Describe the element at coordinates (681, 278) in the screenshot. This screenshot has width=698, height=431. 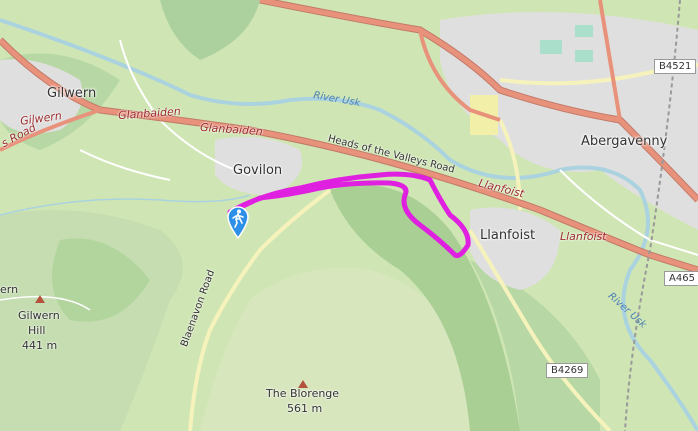
I see `road-shield-a465: A465` at that location.